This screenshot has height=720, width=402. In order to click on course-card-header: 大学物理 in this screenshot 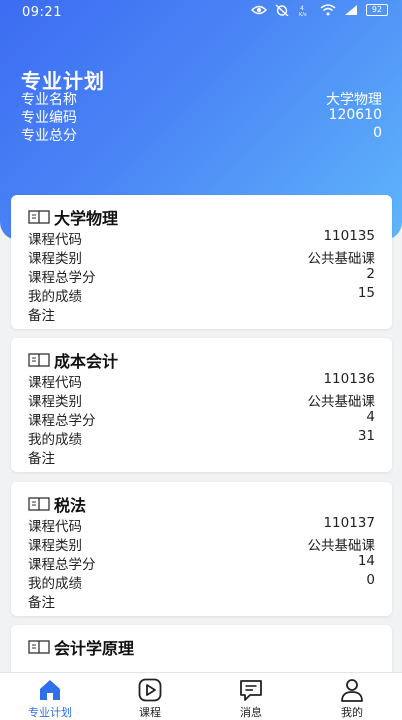, I will do `click(73, 217)`.